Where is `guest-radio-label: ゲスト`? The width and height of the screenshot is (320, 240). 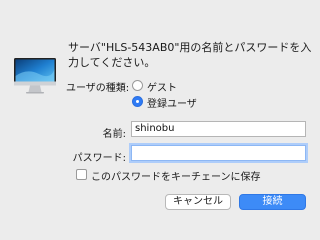 guest-radio-label: ゲスト is located at coordinates (162, 86).